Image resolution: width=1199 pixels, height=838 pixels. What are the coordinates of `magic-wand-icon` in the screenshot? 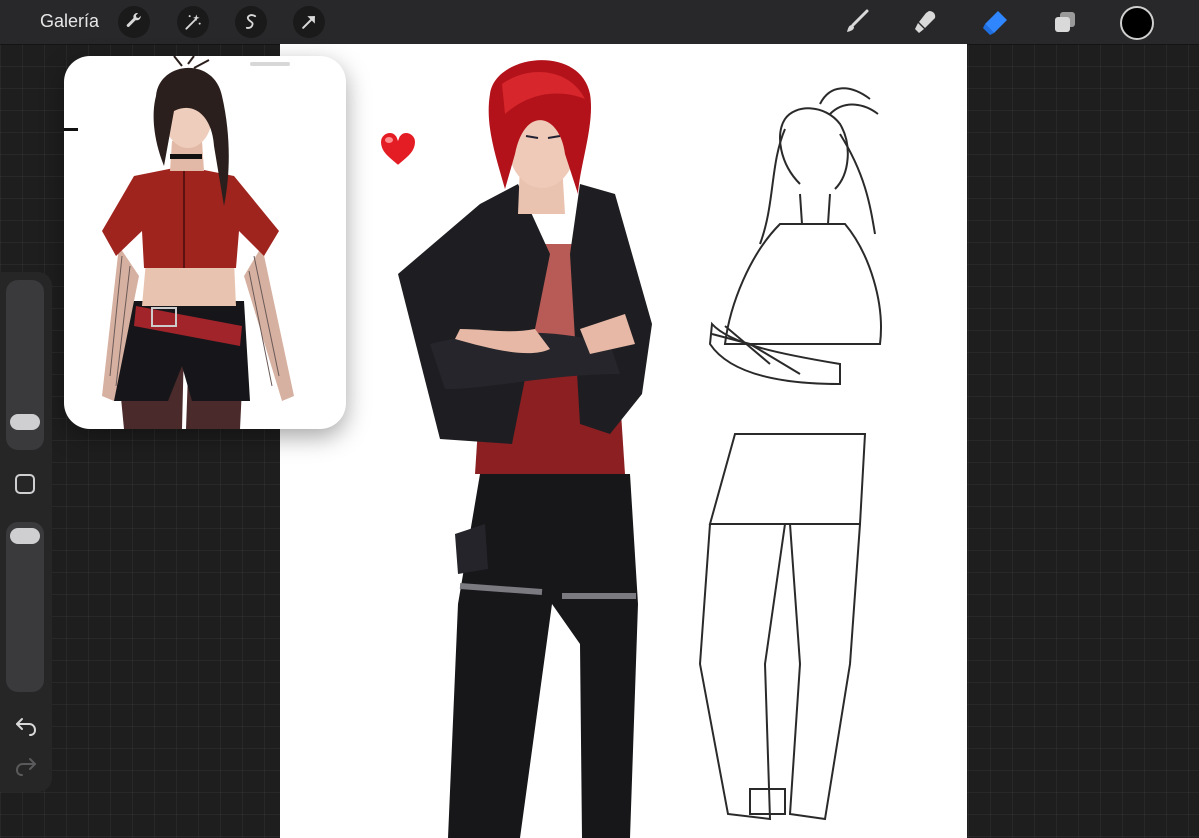 It's located at (193, 22).